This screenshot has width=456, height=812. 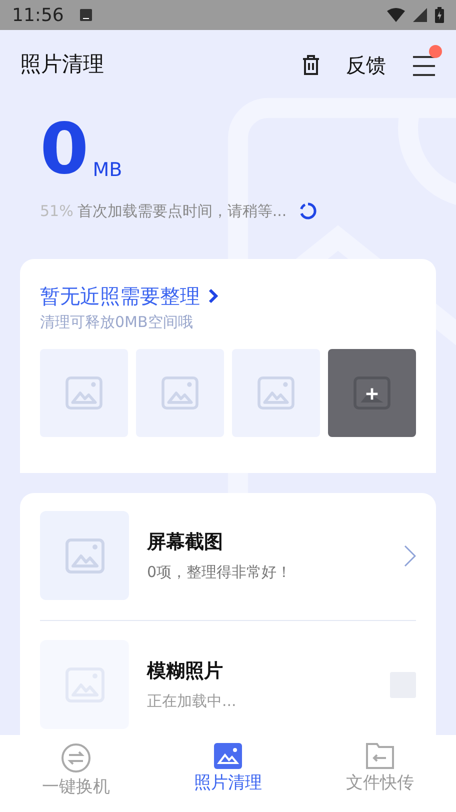 I want to click on signal-icon, so click(x=420, y=15).